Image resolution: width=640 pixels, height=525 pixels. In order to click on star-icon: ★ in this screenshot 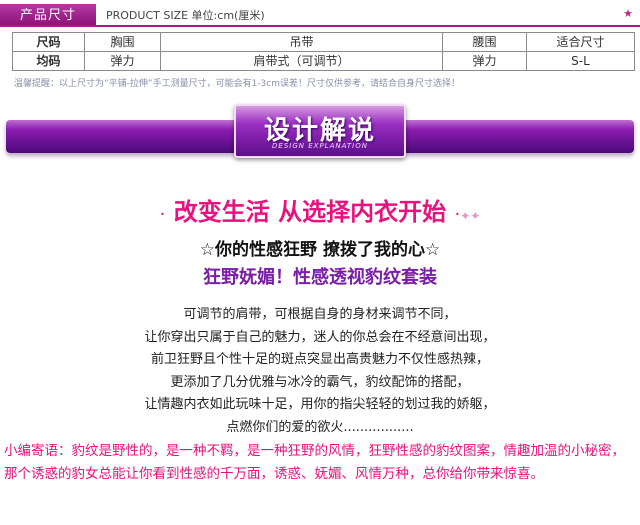, I will do `click(628, 13)`.